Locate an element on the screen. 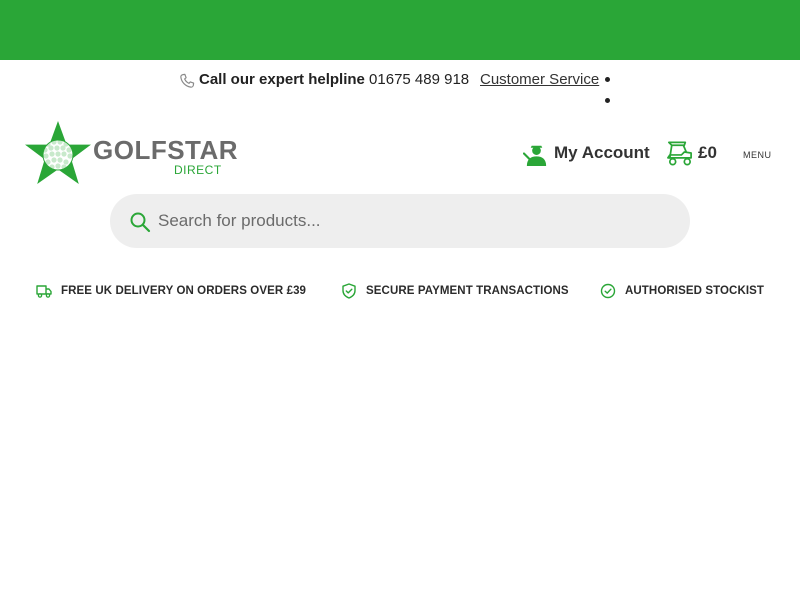  helpline-text: Call our expert helpline 01675 489 918 is located at coordinates (334, 79).